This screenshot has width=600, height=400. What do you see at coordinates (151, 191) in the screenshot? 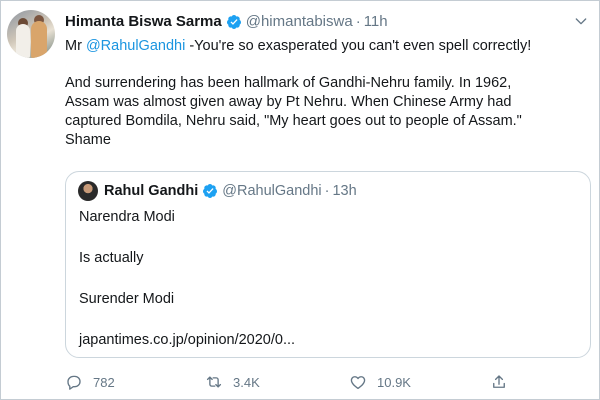
I see `quoted-author-name: Rahul Gandhi` at bounding box center [151, 191].